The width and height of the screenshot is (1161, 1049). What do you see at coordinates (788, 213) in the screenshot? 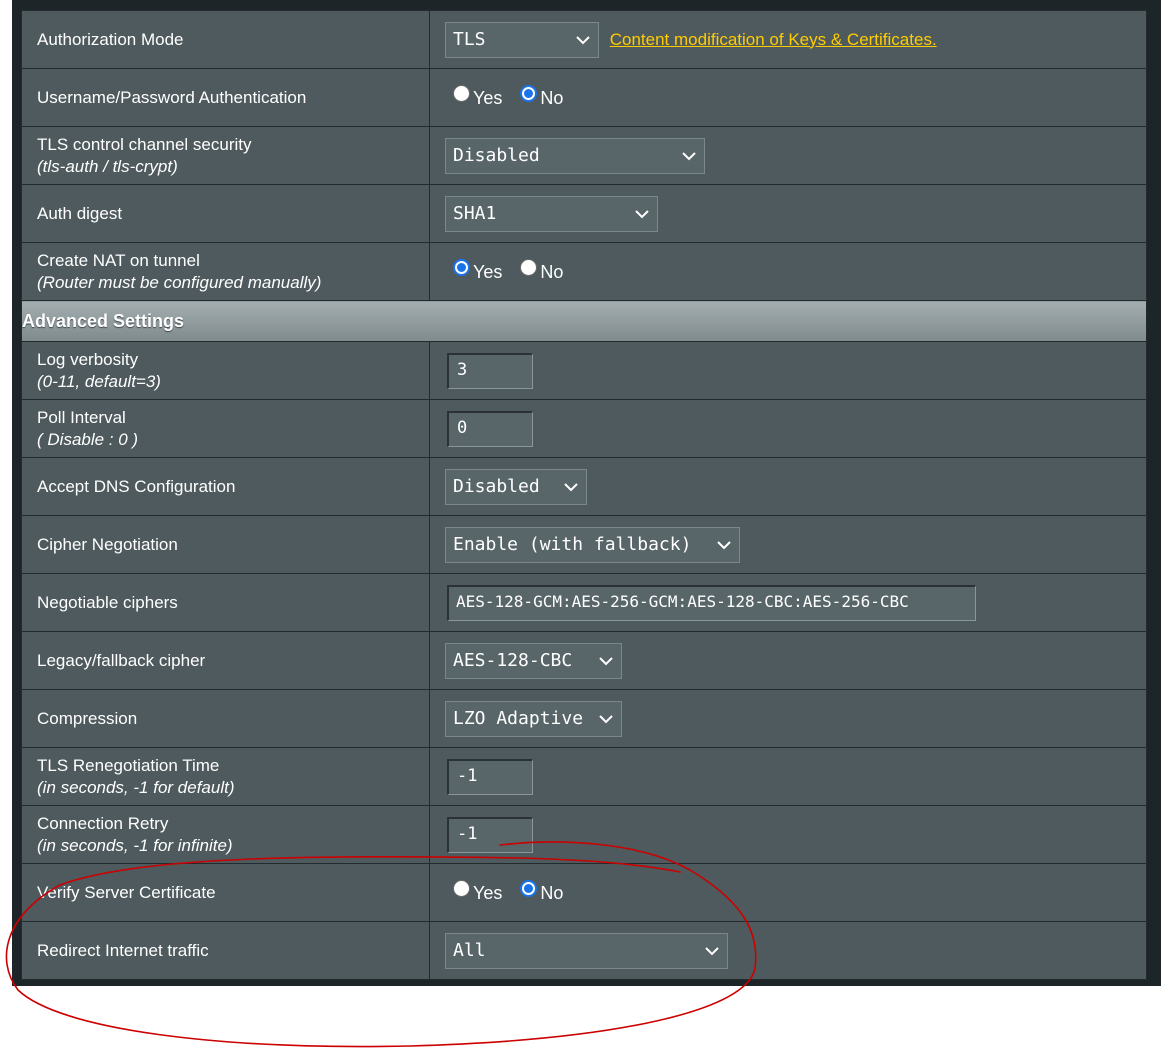
I see `row-value: SHA1` at bounding box center [788, 213].